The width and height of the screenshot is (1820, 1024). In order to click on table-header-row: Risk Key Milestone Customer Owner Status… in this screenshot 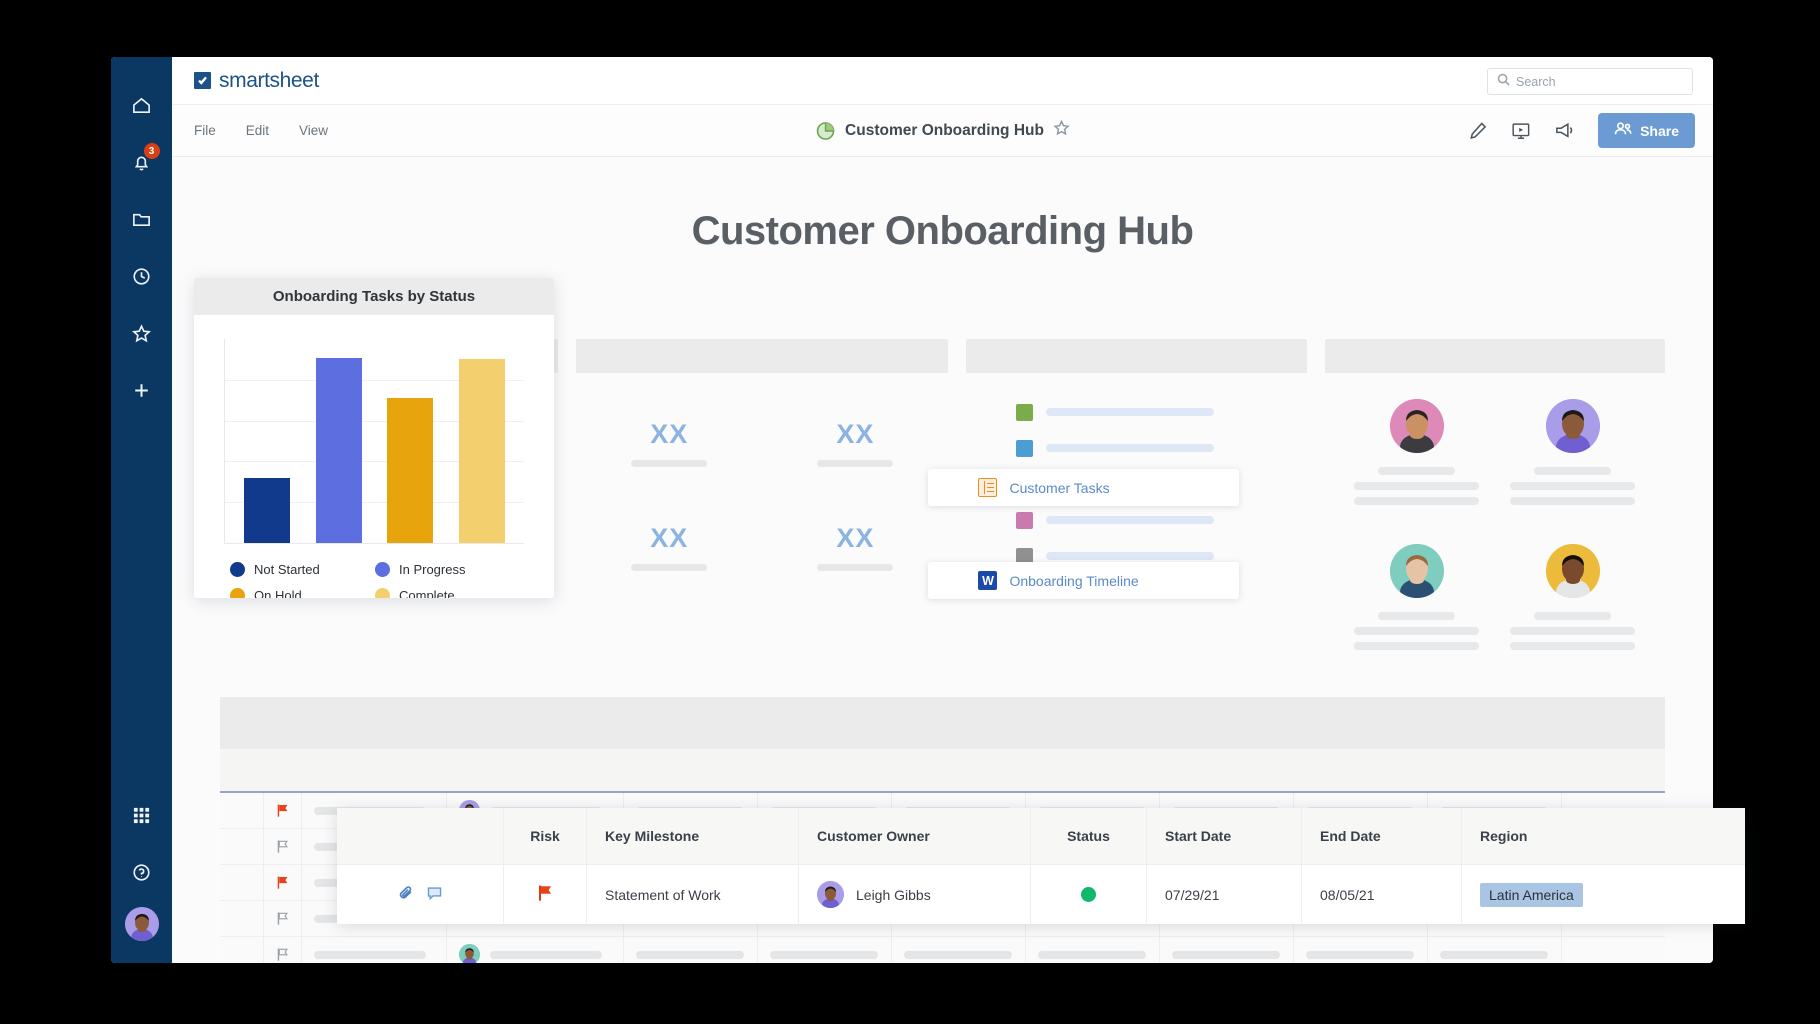, I will do `click(1041, 836)`.